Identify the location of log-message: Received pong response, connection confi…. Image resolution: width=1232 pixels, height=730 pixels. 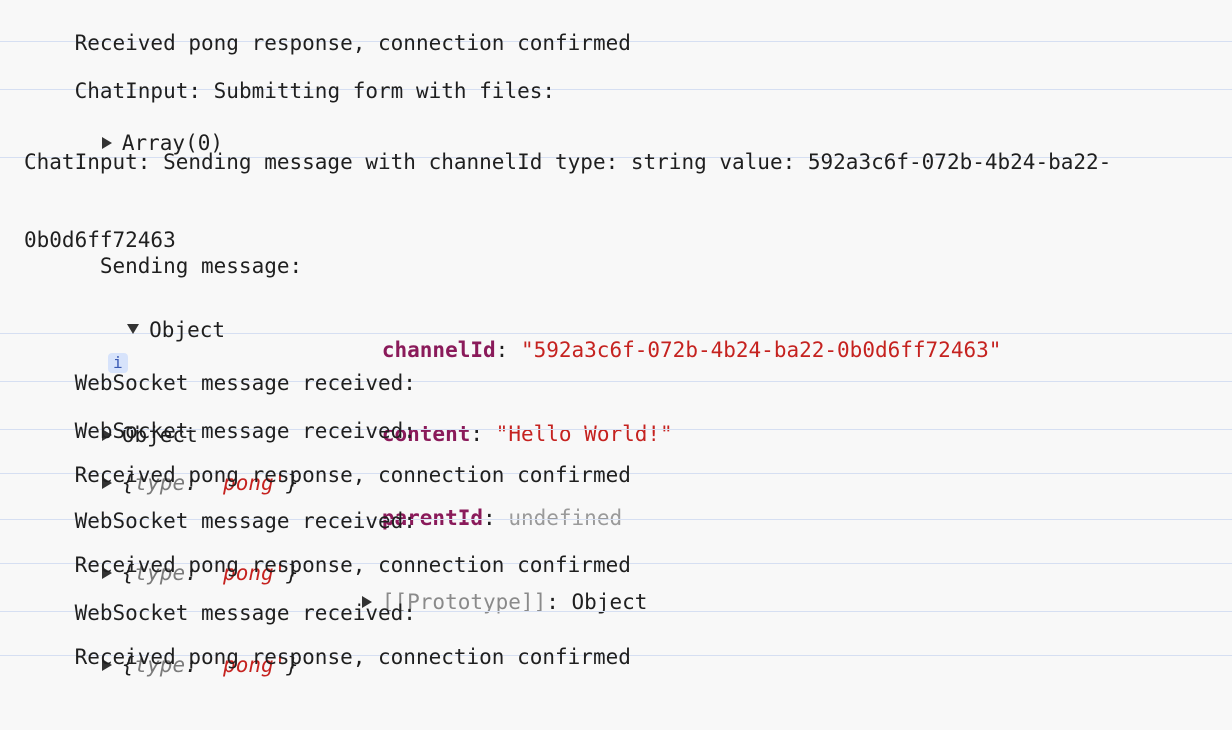
(352, 657).